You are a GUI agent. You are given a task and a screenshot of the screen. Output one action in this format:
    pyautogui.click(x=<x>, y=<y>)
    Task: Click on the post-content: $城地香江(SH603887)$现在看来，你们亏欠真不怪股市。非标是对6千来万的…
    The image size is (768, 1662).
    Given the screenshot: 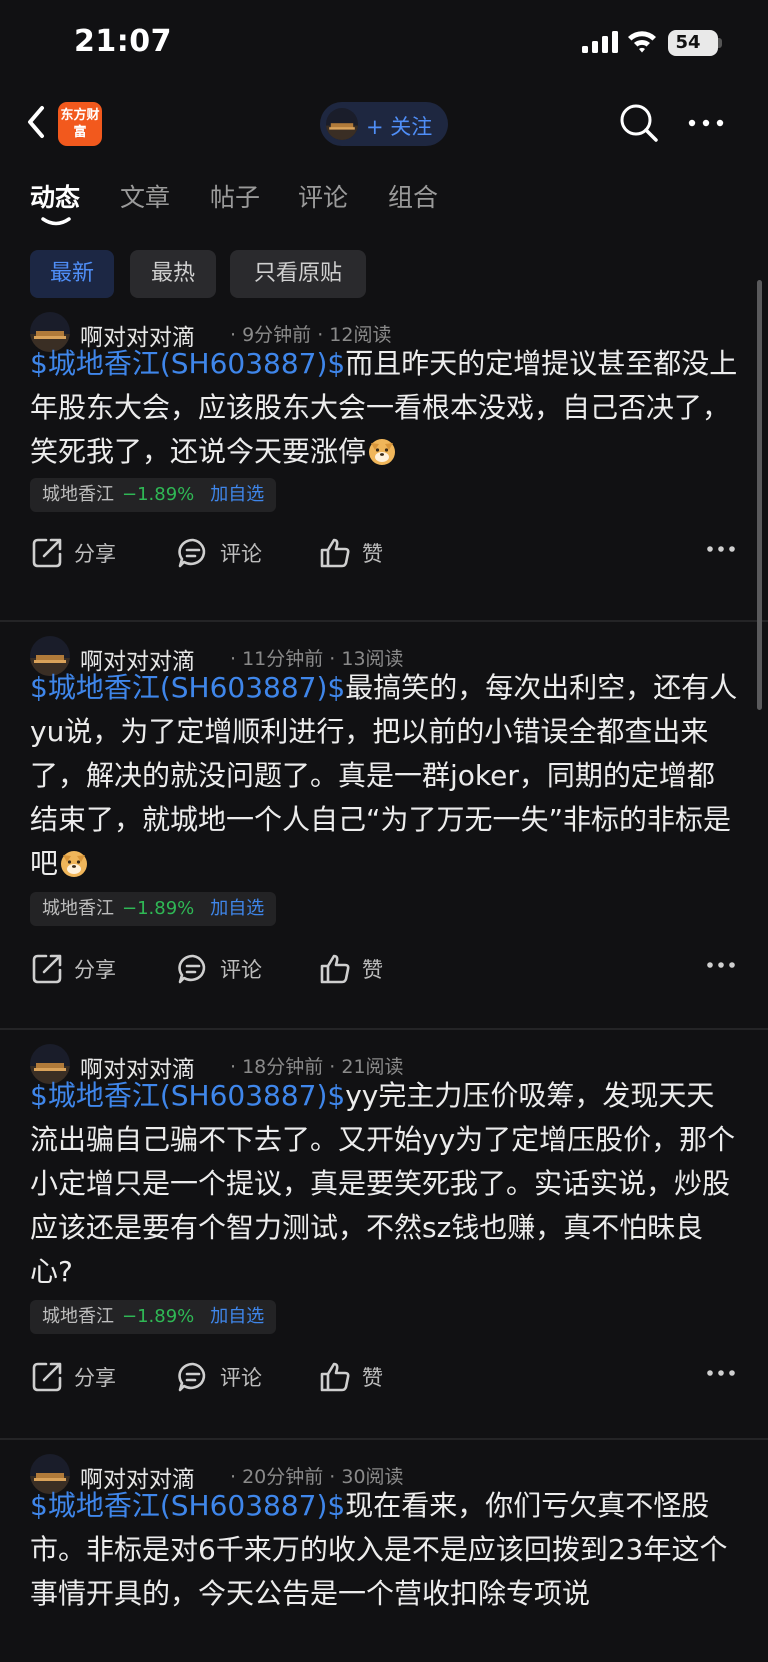 What is the action you would take?
    pyautogui.click(x=386, y=1550)
    